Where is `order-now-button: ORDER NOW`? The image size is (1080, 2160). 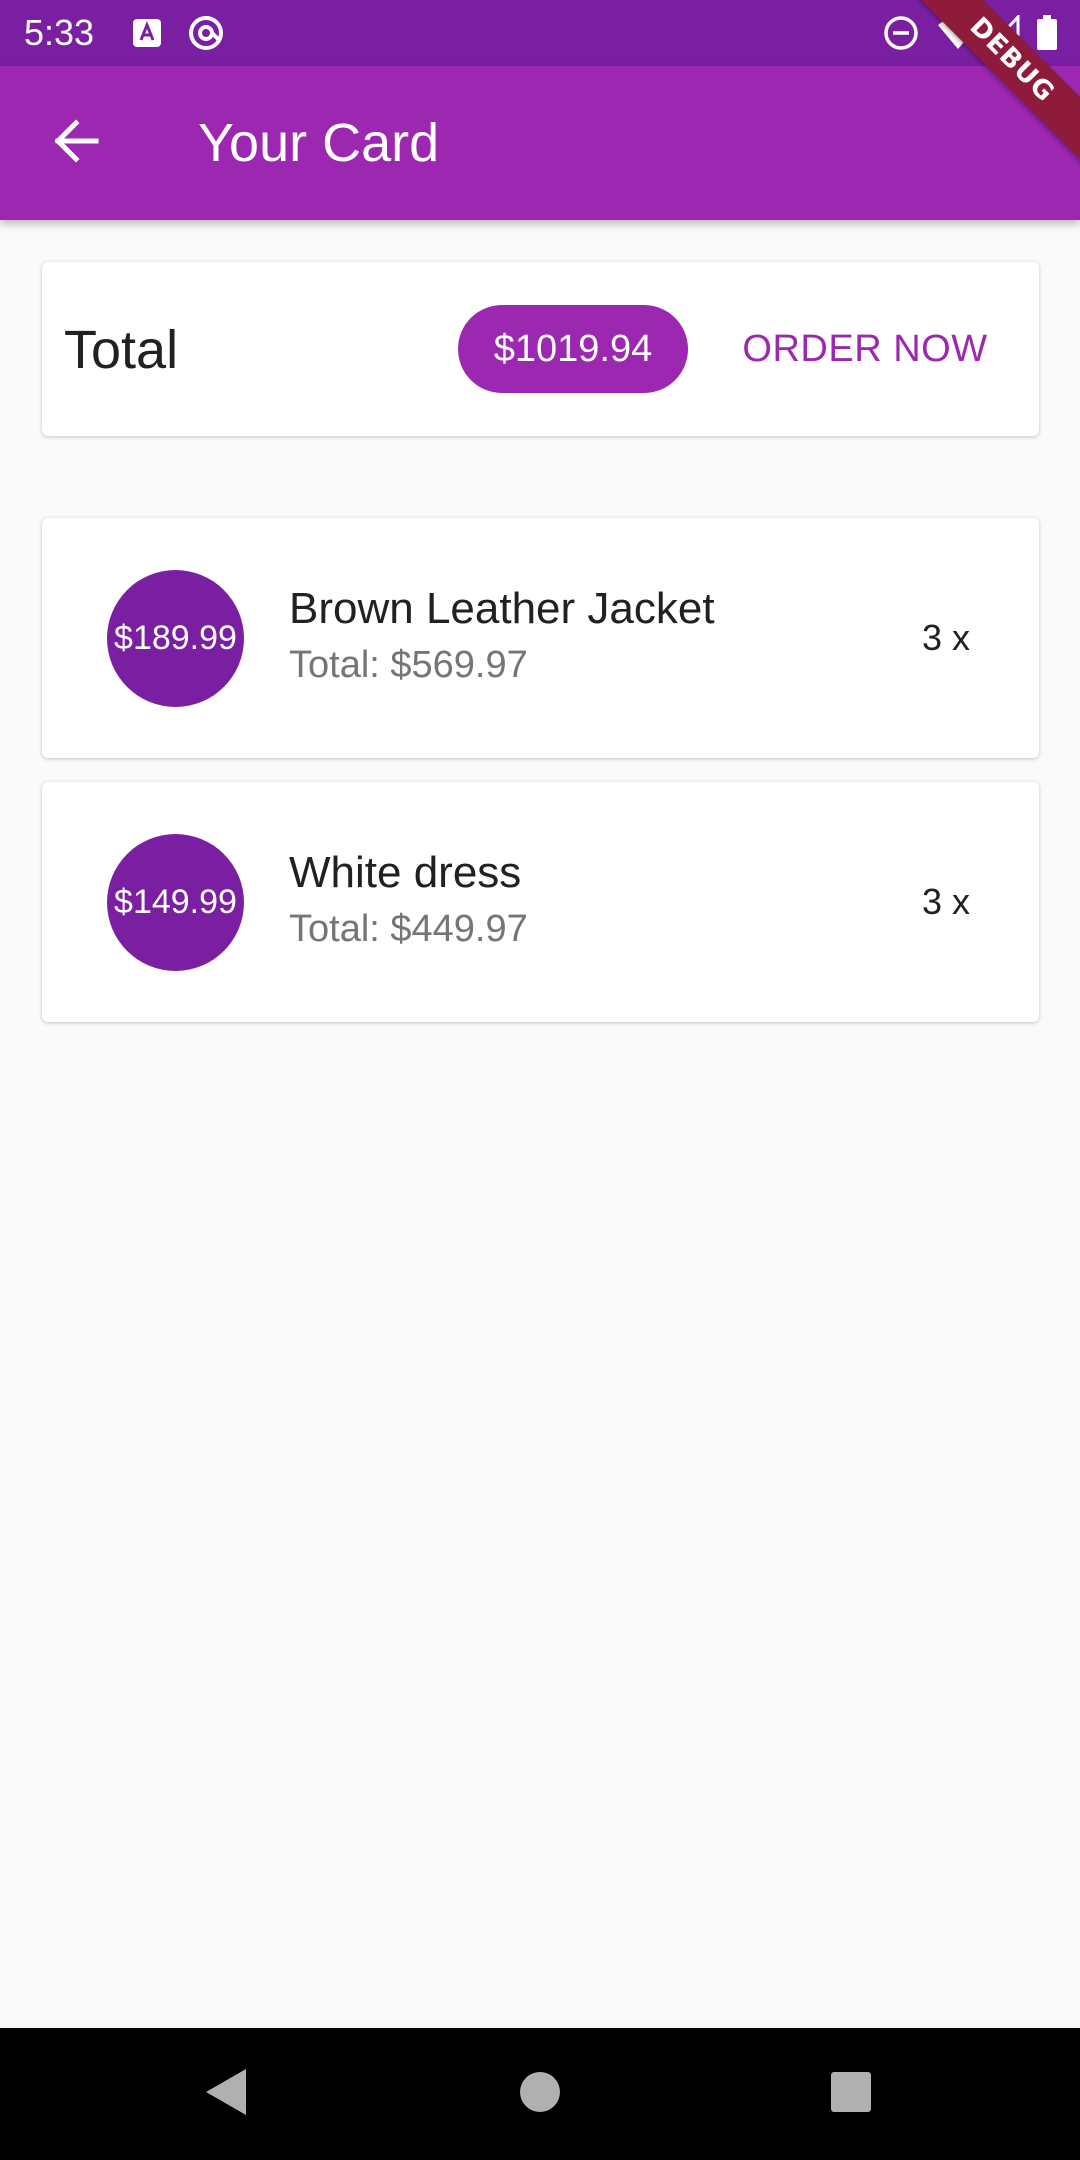
order-now-button: ORDER NOW is located at coordinates (865, 349).